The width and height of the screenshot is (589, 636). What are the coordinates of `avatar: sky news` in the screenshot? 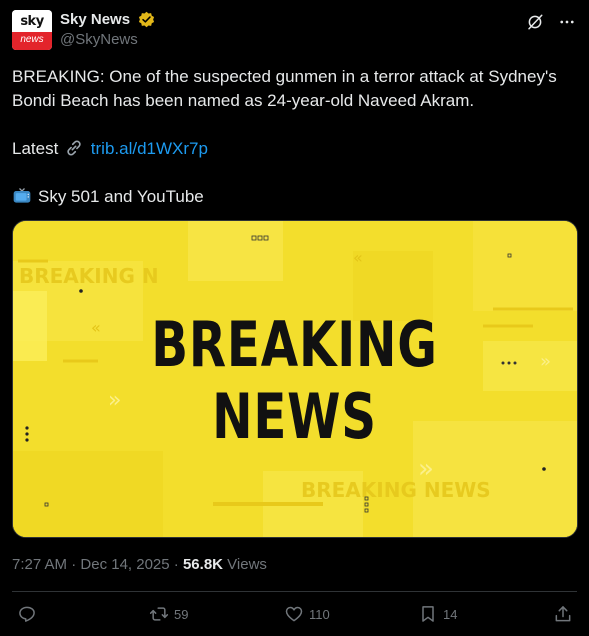 It's located at (32, 30).